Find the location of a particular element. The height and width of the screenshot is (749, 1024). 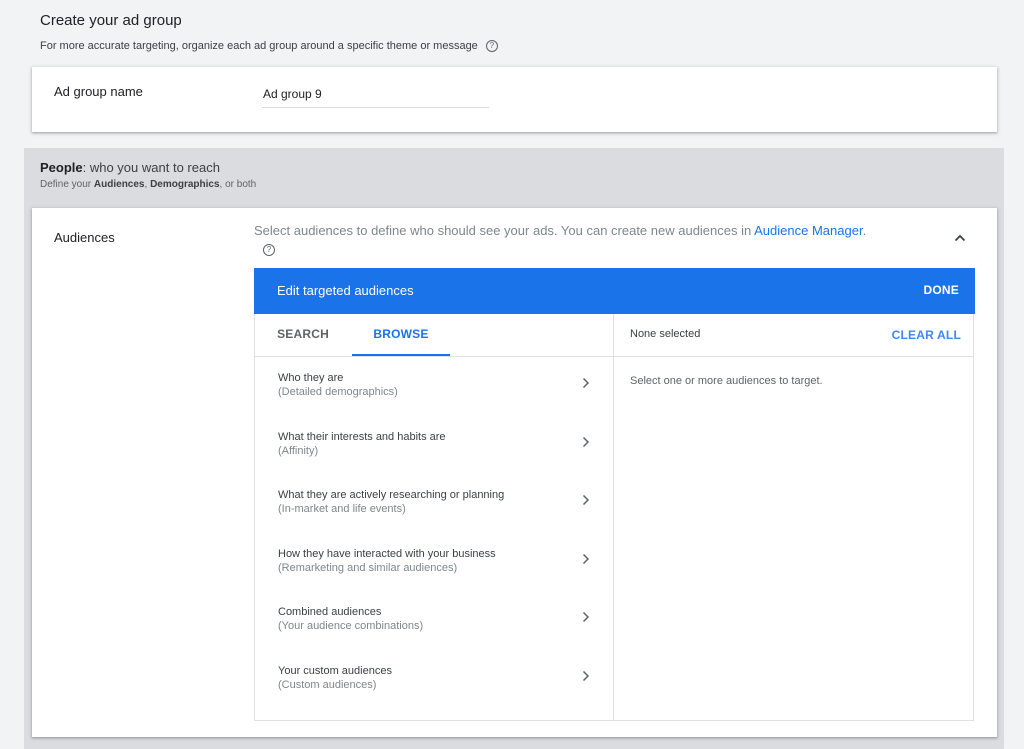

people-section-title: People: who you want to reach is located at coordinates (130, 167).